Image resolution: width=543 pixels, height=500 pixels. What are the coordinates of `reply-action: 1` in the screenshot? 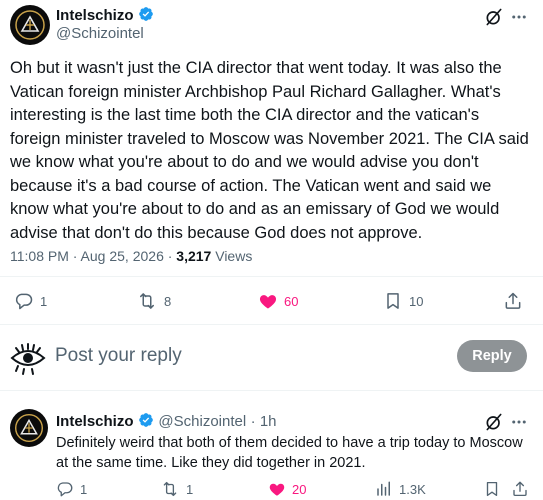 It's located at (30, 301).